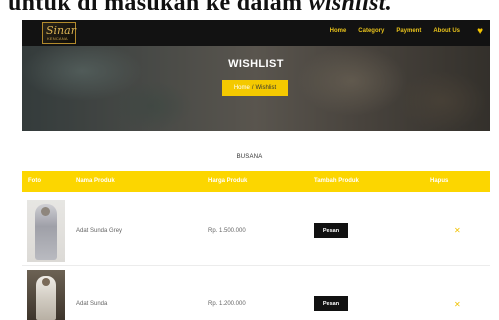 The width and height of the screenshot is (499, 320). Describe the element at coordinates (227, 231) in the screenshot. I see `product-price: Rp. 1.500.000` at that location.